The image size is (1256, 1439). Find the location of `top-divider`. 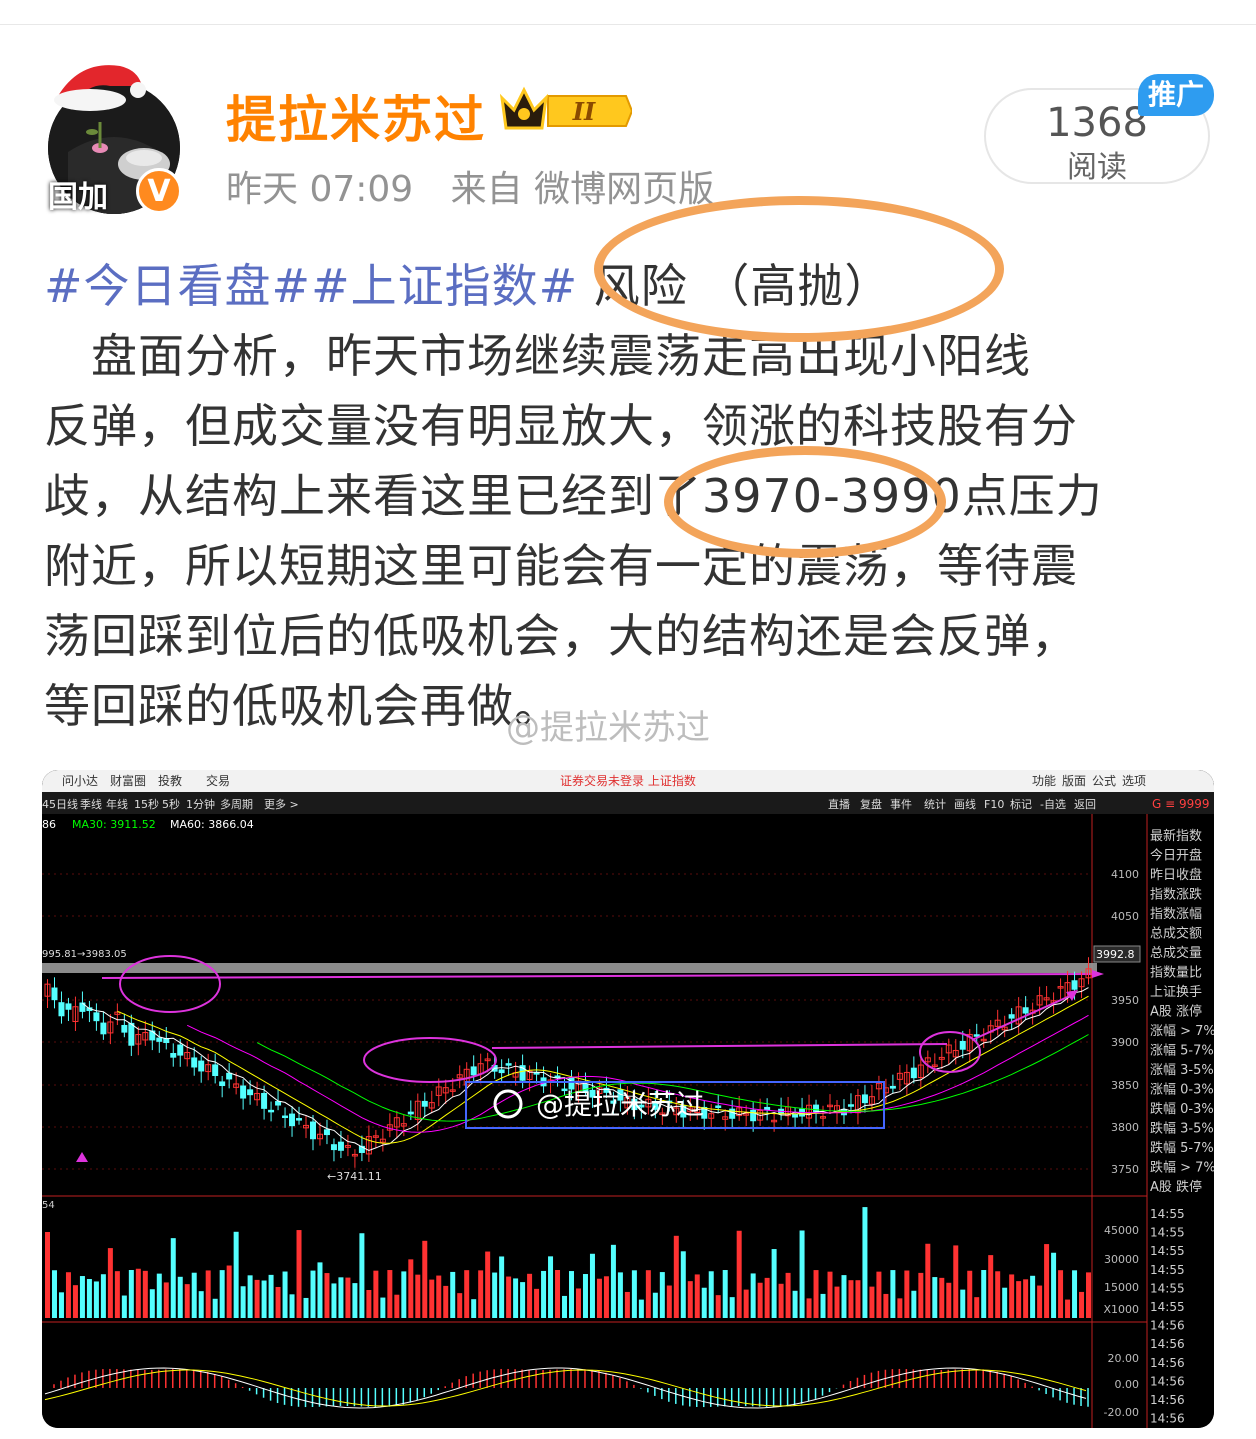

top-divider is located at coordinates (628, 24).